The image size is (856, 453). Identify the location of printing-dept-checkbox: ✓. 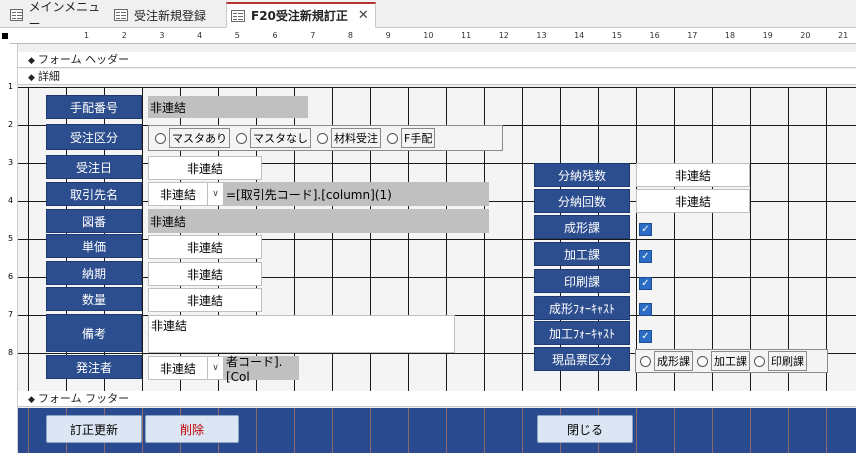
(645, 283).